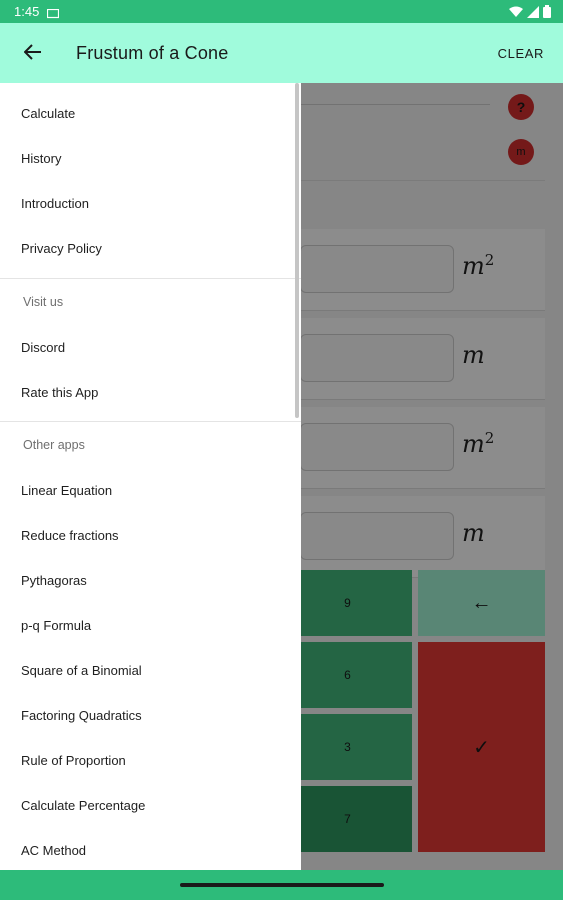 This screenshot has width=563, height=900. What do you see at coordinates (59, 392) in the screenshot?
I see `drawer-item-rate-app: Rate this App` at bounding box center [59, 392].